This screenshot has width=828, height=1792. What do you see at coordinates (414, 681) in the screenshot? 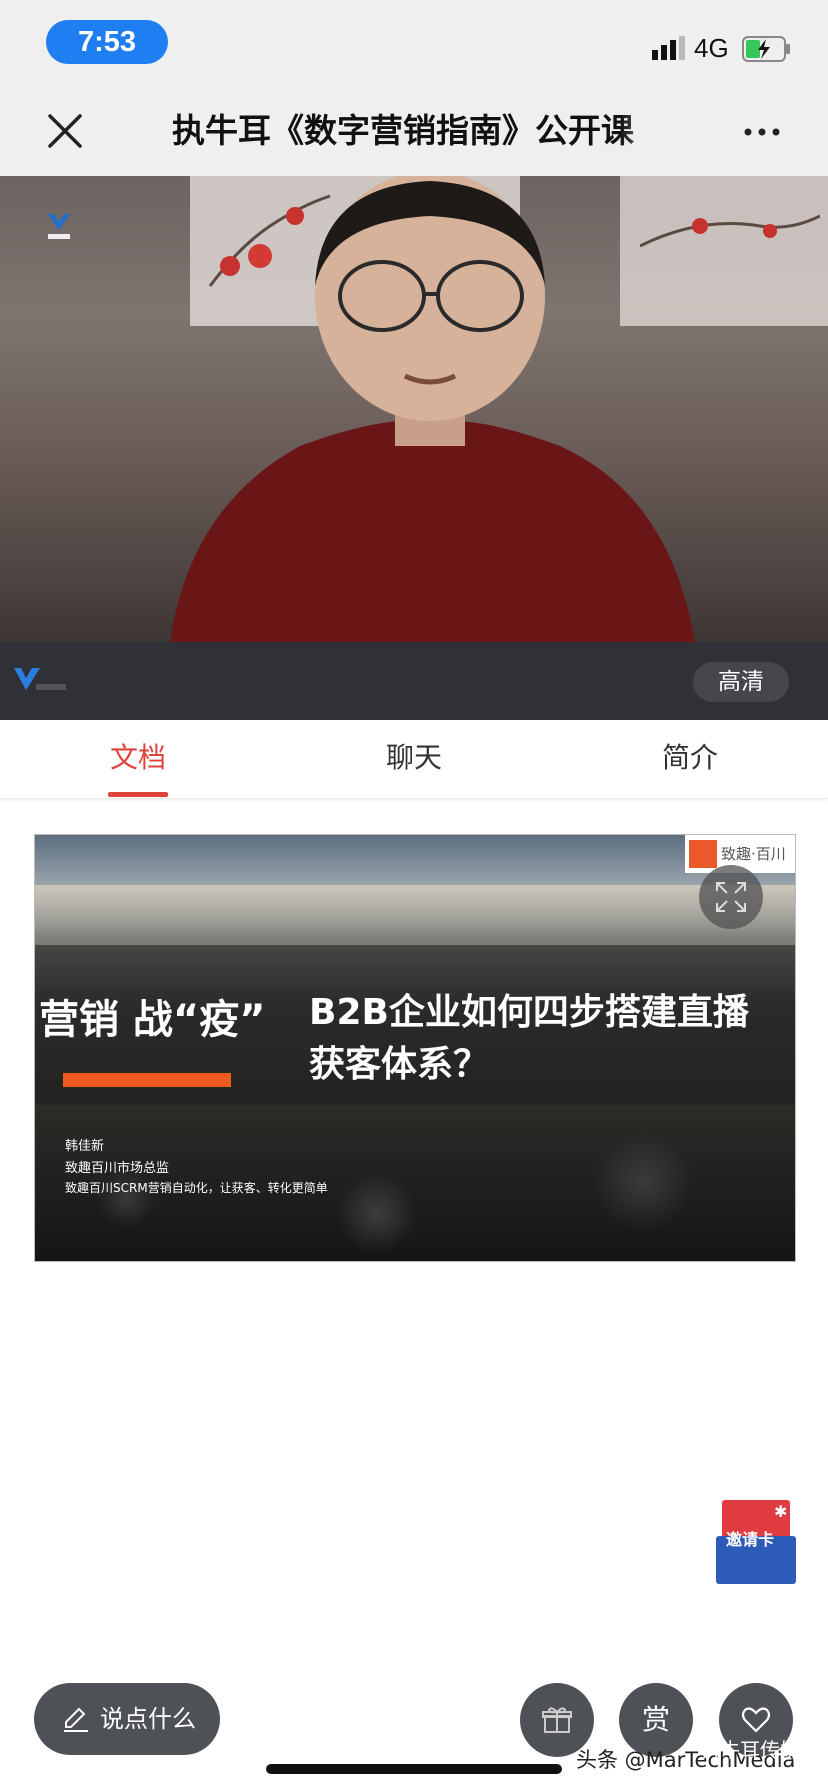
I see `video-controls: 高清` at bounding box center [414, 681].